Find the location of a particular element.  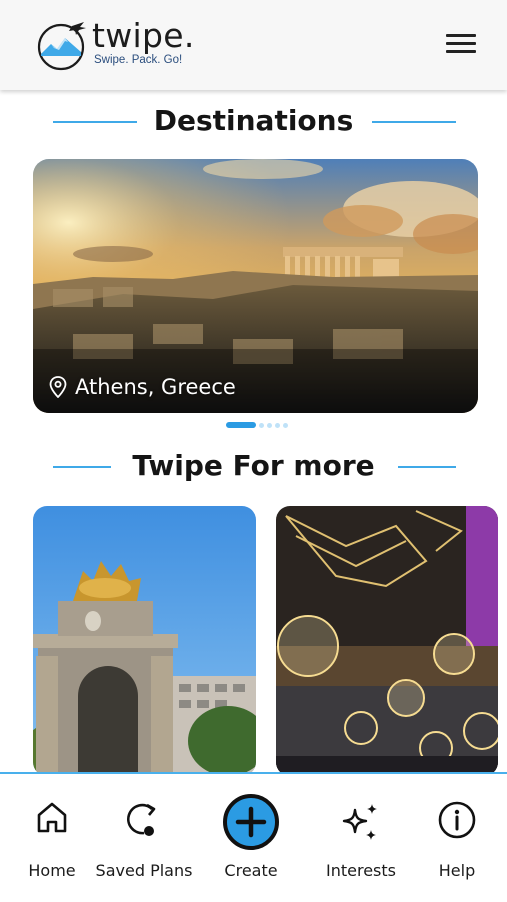

saved-plans-icon is located at coordinates (141, 819).